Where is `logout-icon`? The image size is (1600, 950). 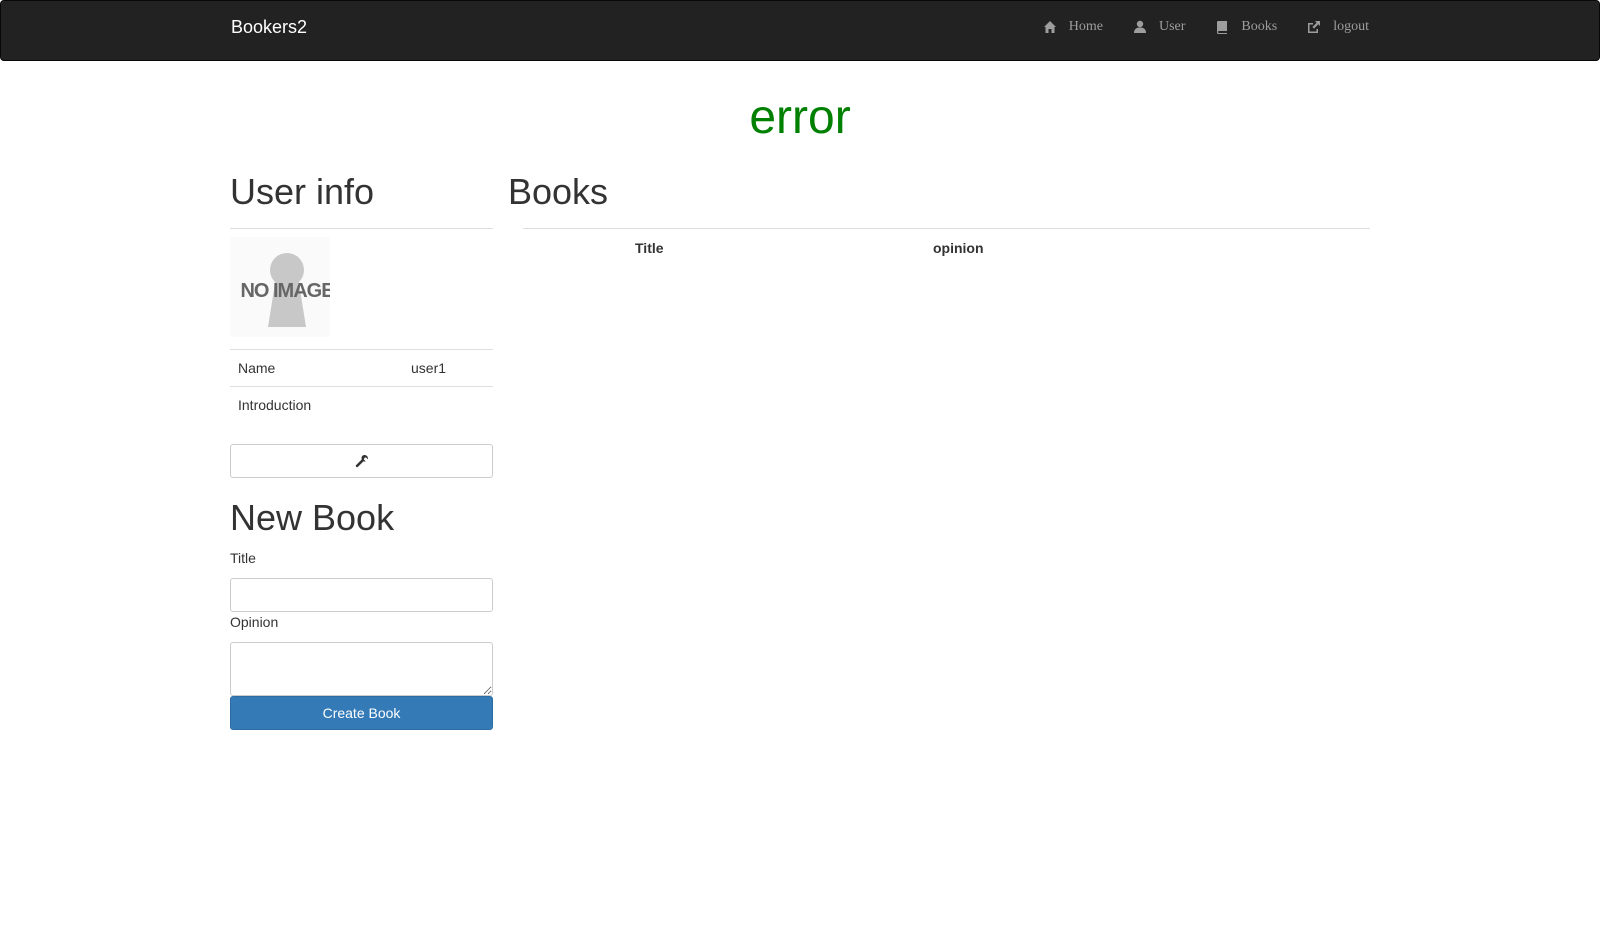 logout-icon is located at coordinates (1314, 27).